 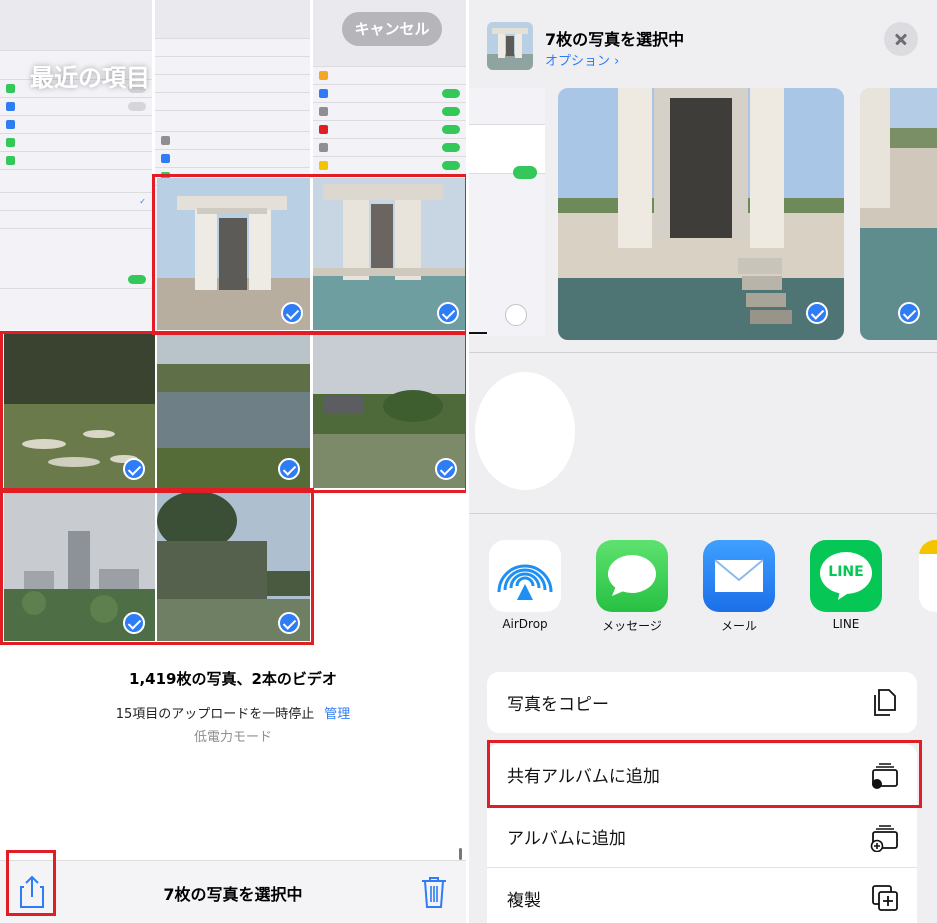 I want to click on copy-icon, so click(x=885, y=702).